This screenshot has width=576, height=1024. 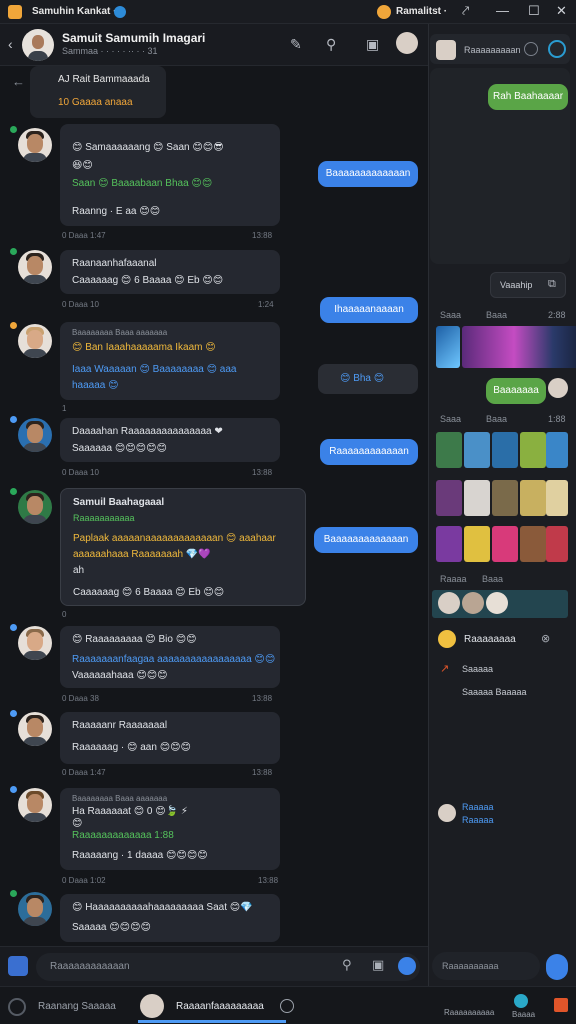 I want to click on message-meta: 0 Daaa 38, so click(x=80, y=698).